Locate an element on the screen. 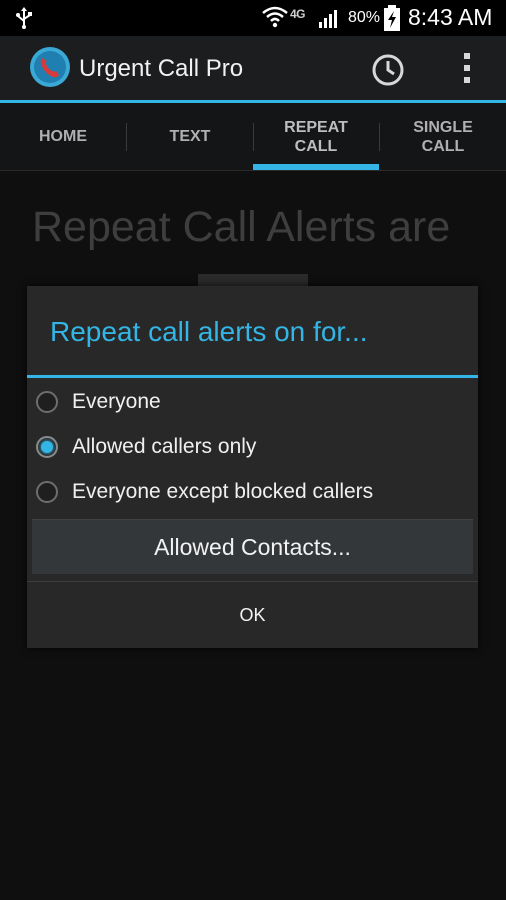  tab-single-call-label: SINGLE CALL is located at coordinates (443, 136).